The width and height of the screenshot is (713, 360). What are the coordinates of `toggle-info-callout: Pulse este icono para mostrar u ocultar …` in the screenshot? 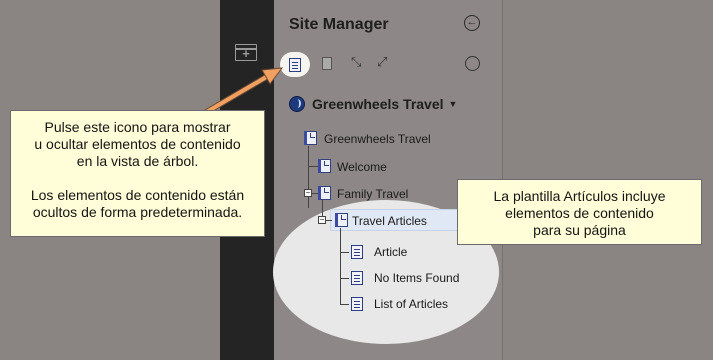 It's located at (137, 173).